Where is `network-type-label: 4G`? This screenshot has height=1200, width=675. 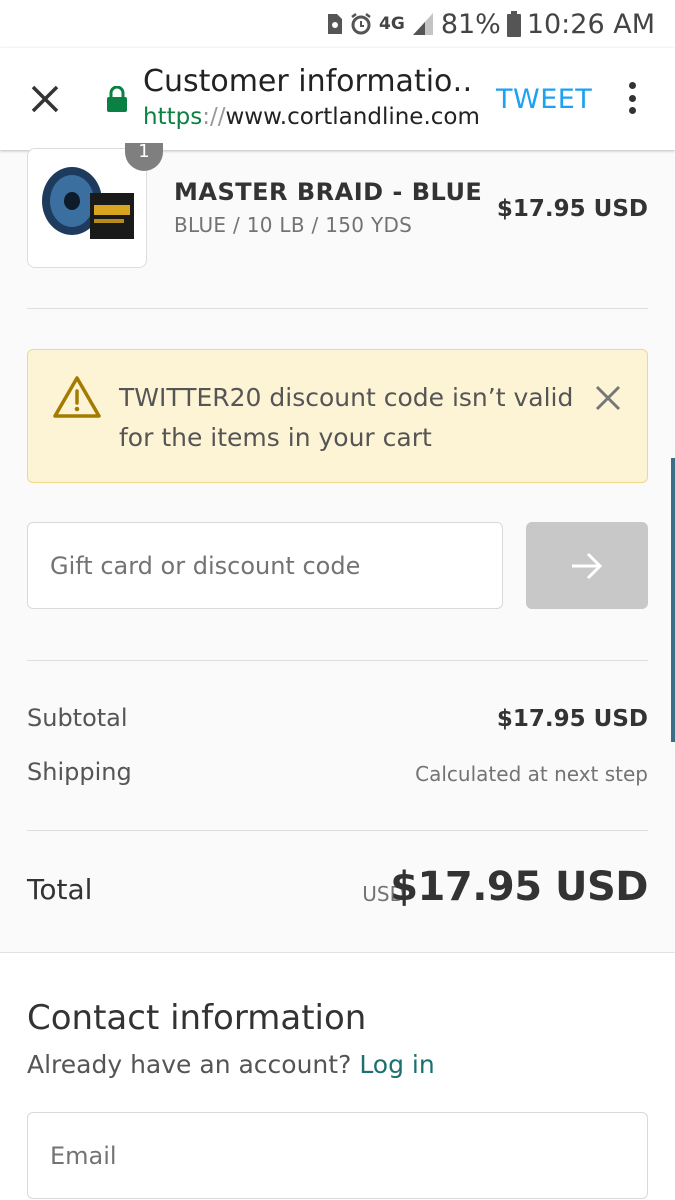 network-type-label: 4G is located at coordinates (392, 24).